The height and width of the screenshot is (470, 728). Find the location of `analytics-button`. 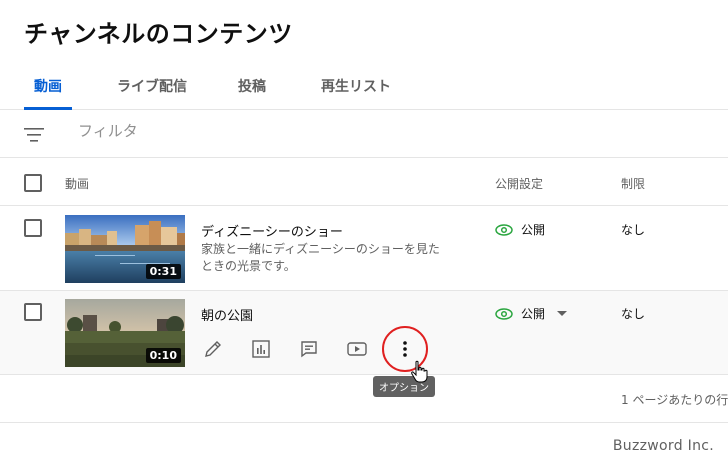

analytics-button is located at coordinates (261, 349).